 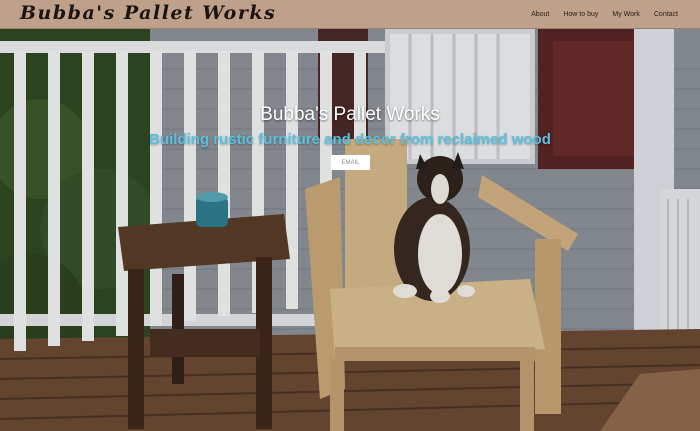 I want to click on hero-title: Bubba's Pallet Works, so click(x=350, y=114).